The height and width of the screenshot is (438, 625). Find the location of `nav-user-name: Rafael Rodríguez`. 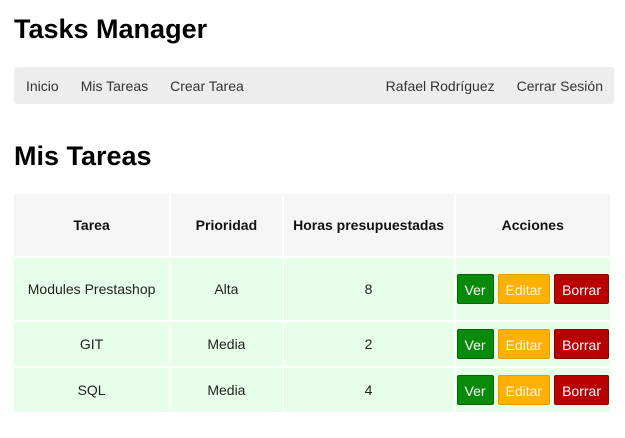

nav-user-name: Rafael Rodríguez is located at coordinates (440, 86).